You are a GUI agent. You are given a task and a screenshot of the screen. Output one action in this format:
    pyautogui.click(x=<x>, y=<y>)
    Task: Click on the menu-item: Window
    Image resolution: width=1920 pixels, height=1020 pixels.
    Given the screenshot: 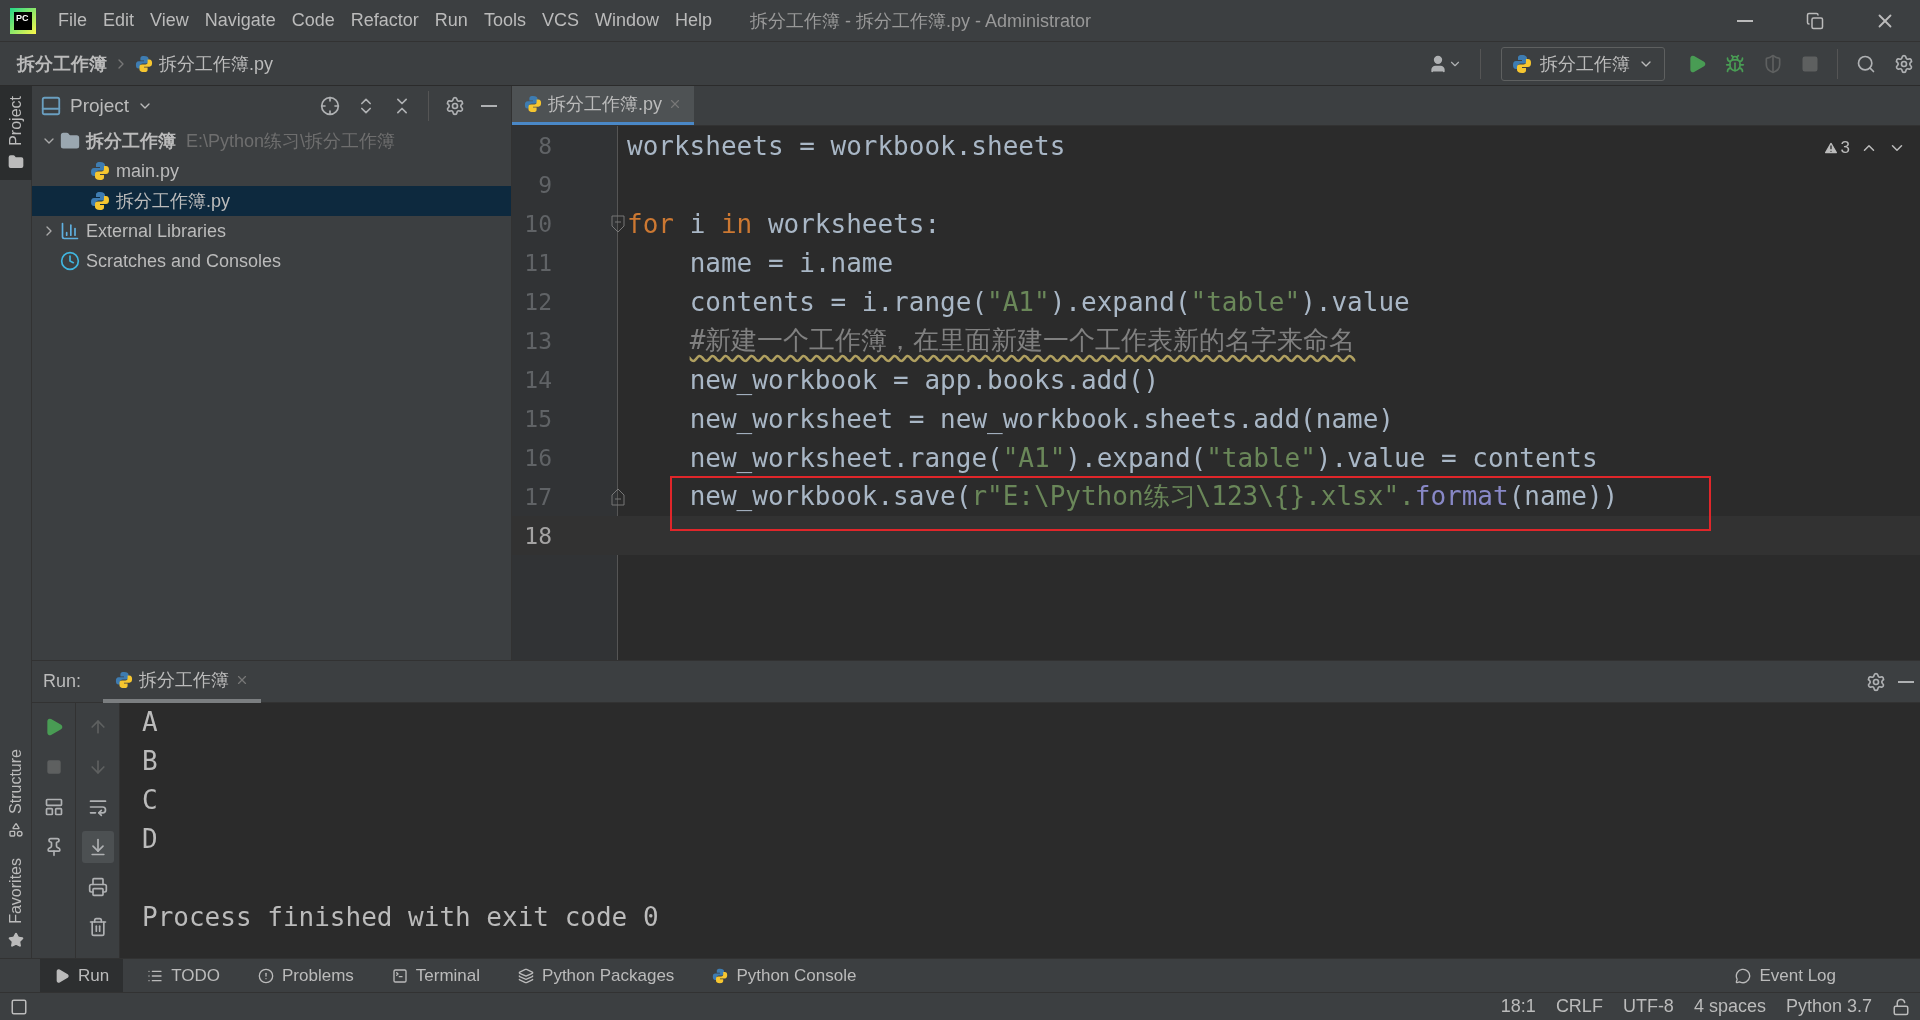 What is the action you would take?
    pyautogui.click(x=626, y=20)
    